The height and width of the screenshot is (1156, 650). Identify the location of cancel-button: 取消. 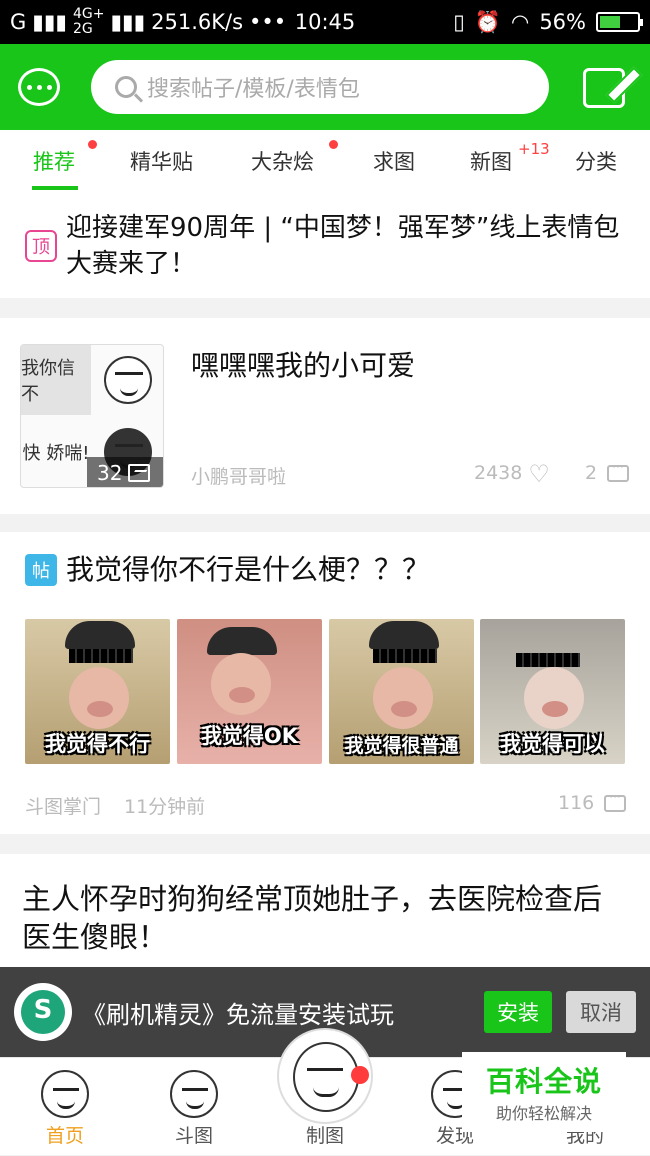
(601, 1012).